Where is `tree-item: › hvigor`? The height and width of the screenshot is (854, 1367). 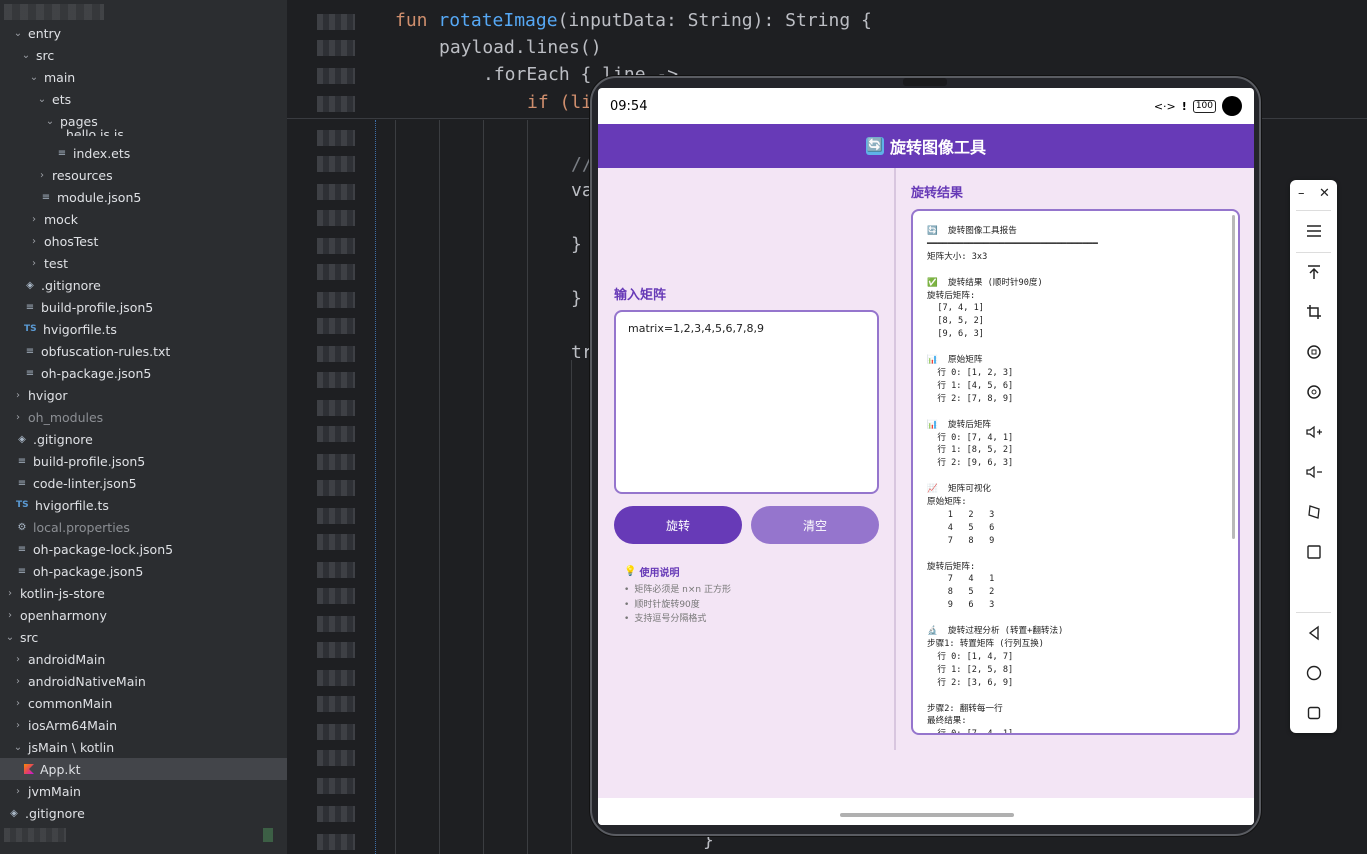
tree-item: › hvigor is located at coordinates (143, 395).